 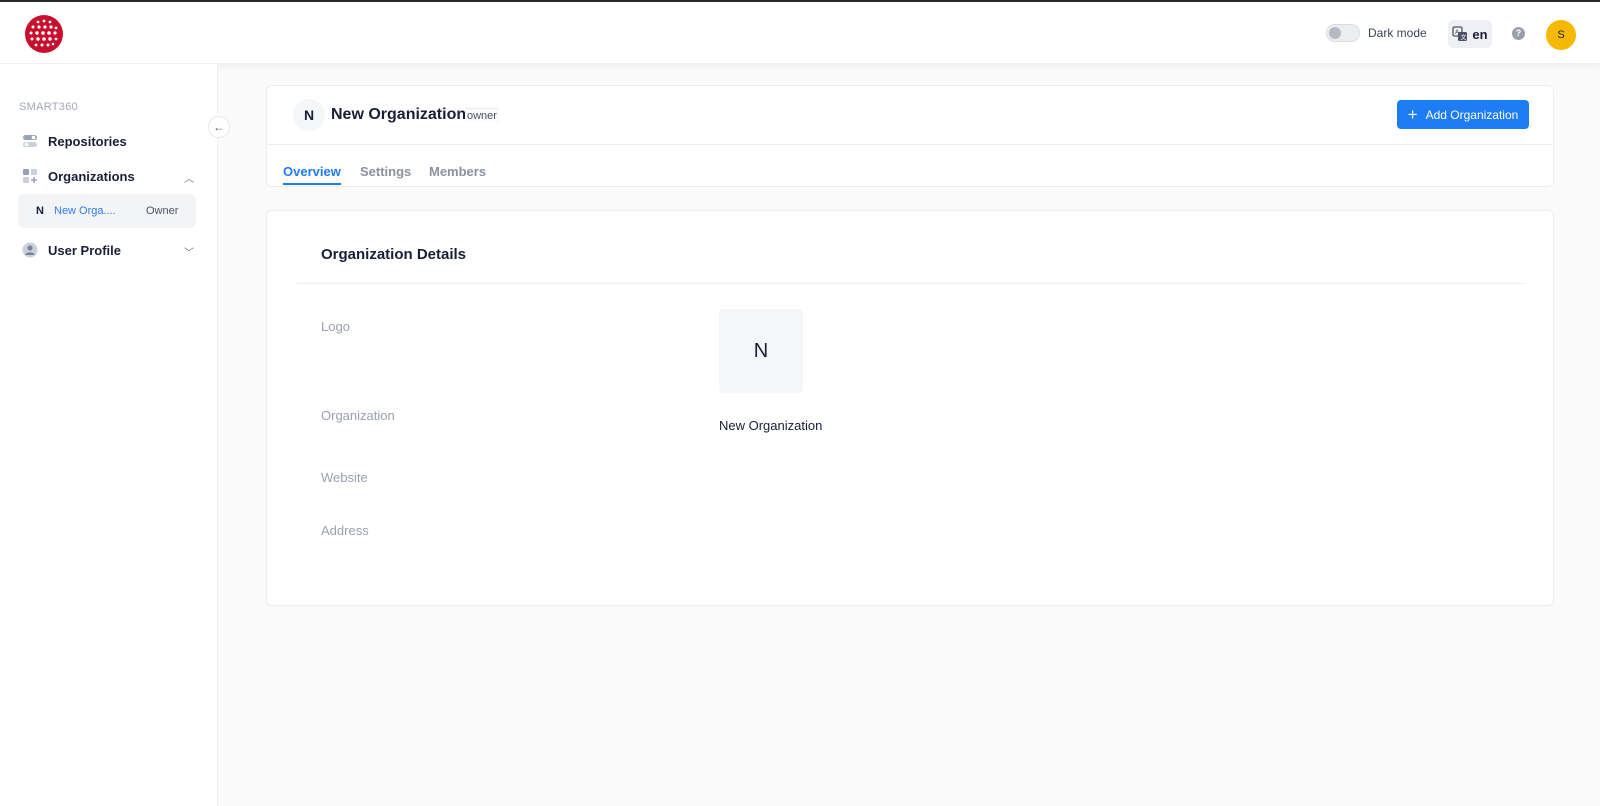 What do you see at coordinates (40, 211) in the screenshot?
I see `org-initial: N` at bounding box center [40, 211].